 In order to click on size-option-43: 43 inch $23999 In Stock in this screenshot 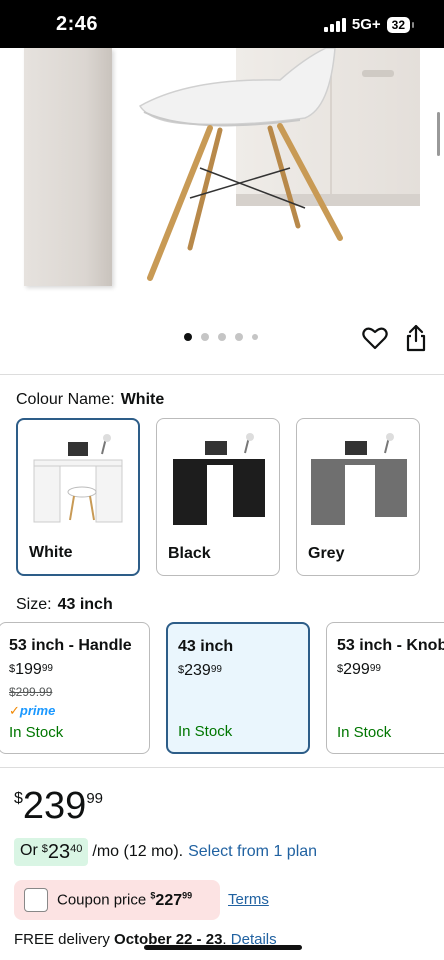, I will do `click(238, 688)`.